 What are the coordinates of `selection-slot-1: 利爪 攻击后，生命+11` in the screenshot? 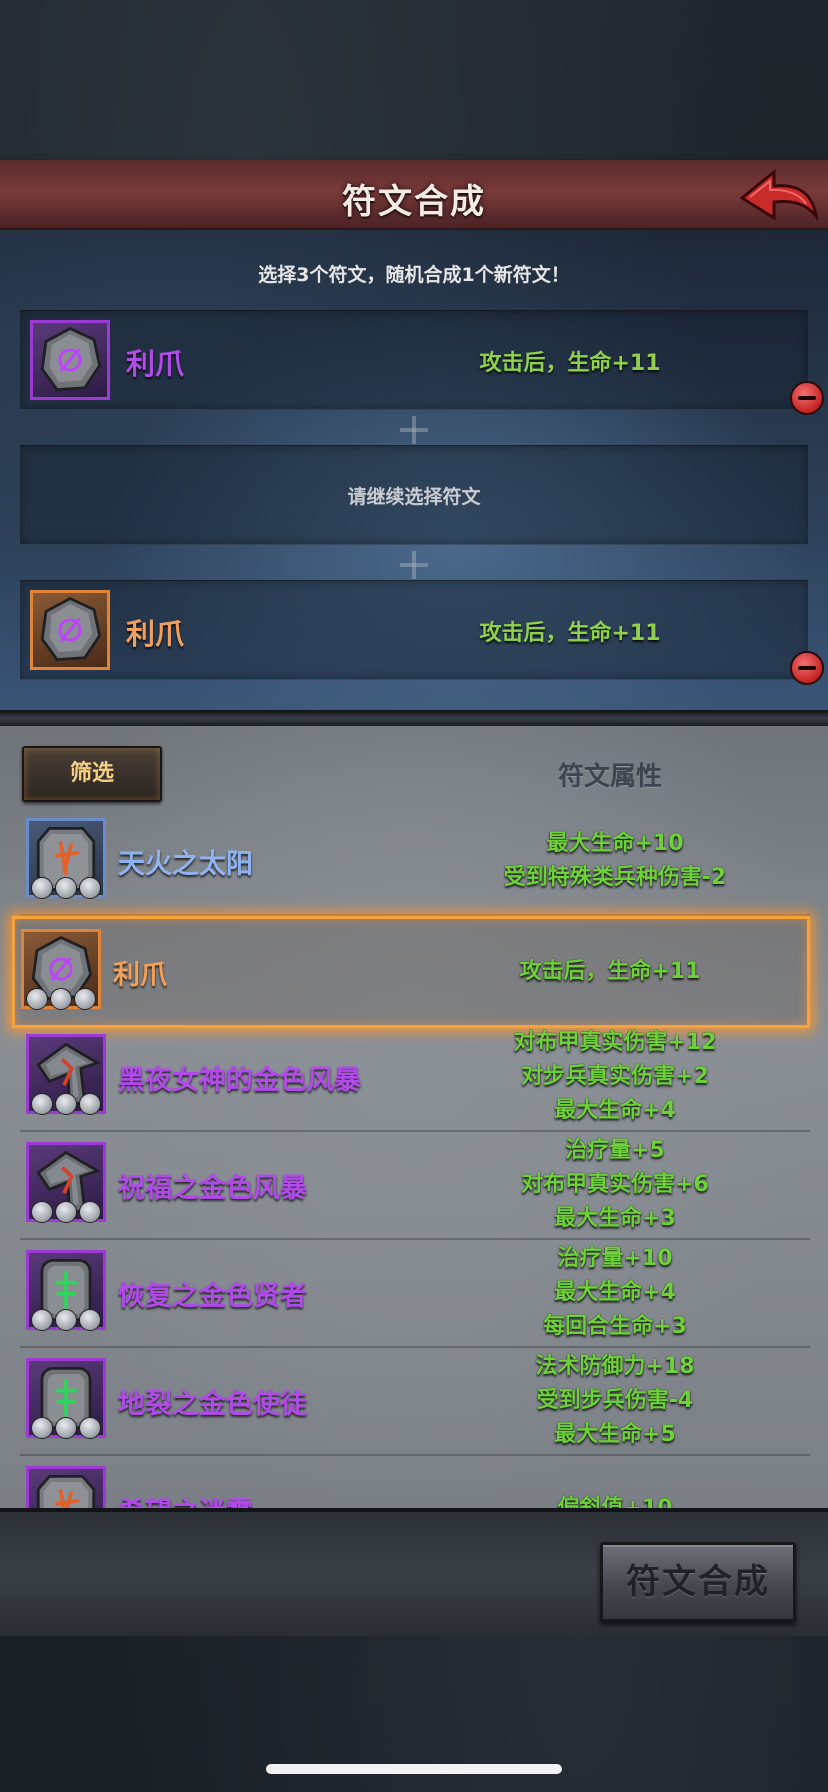 It's located at (422, 362).